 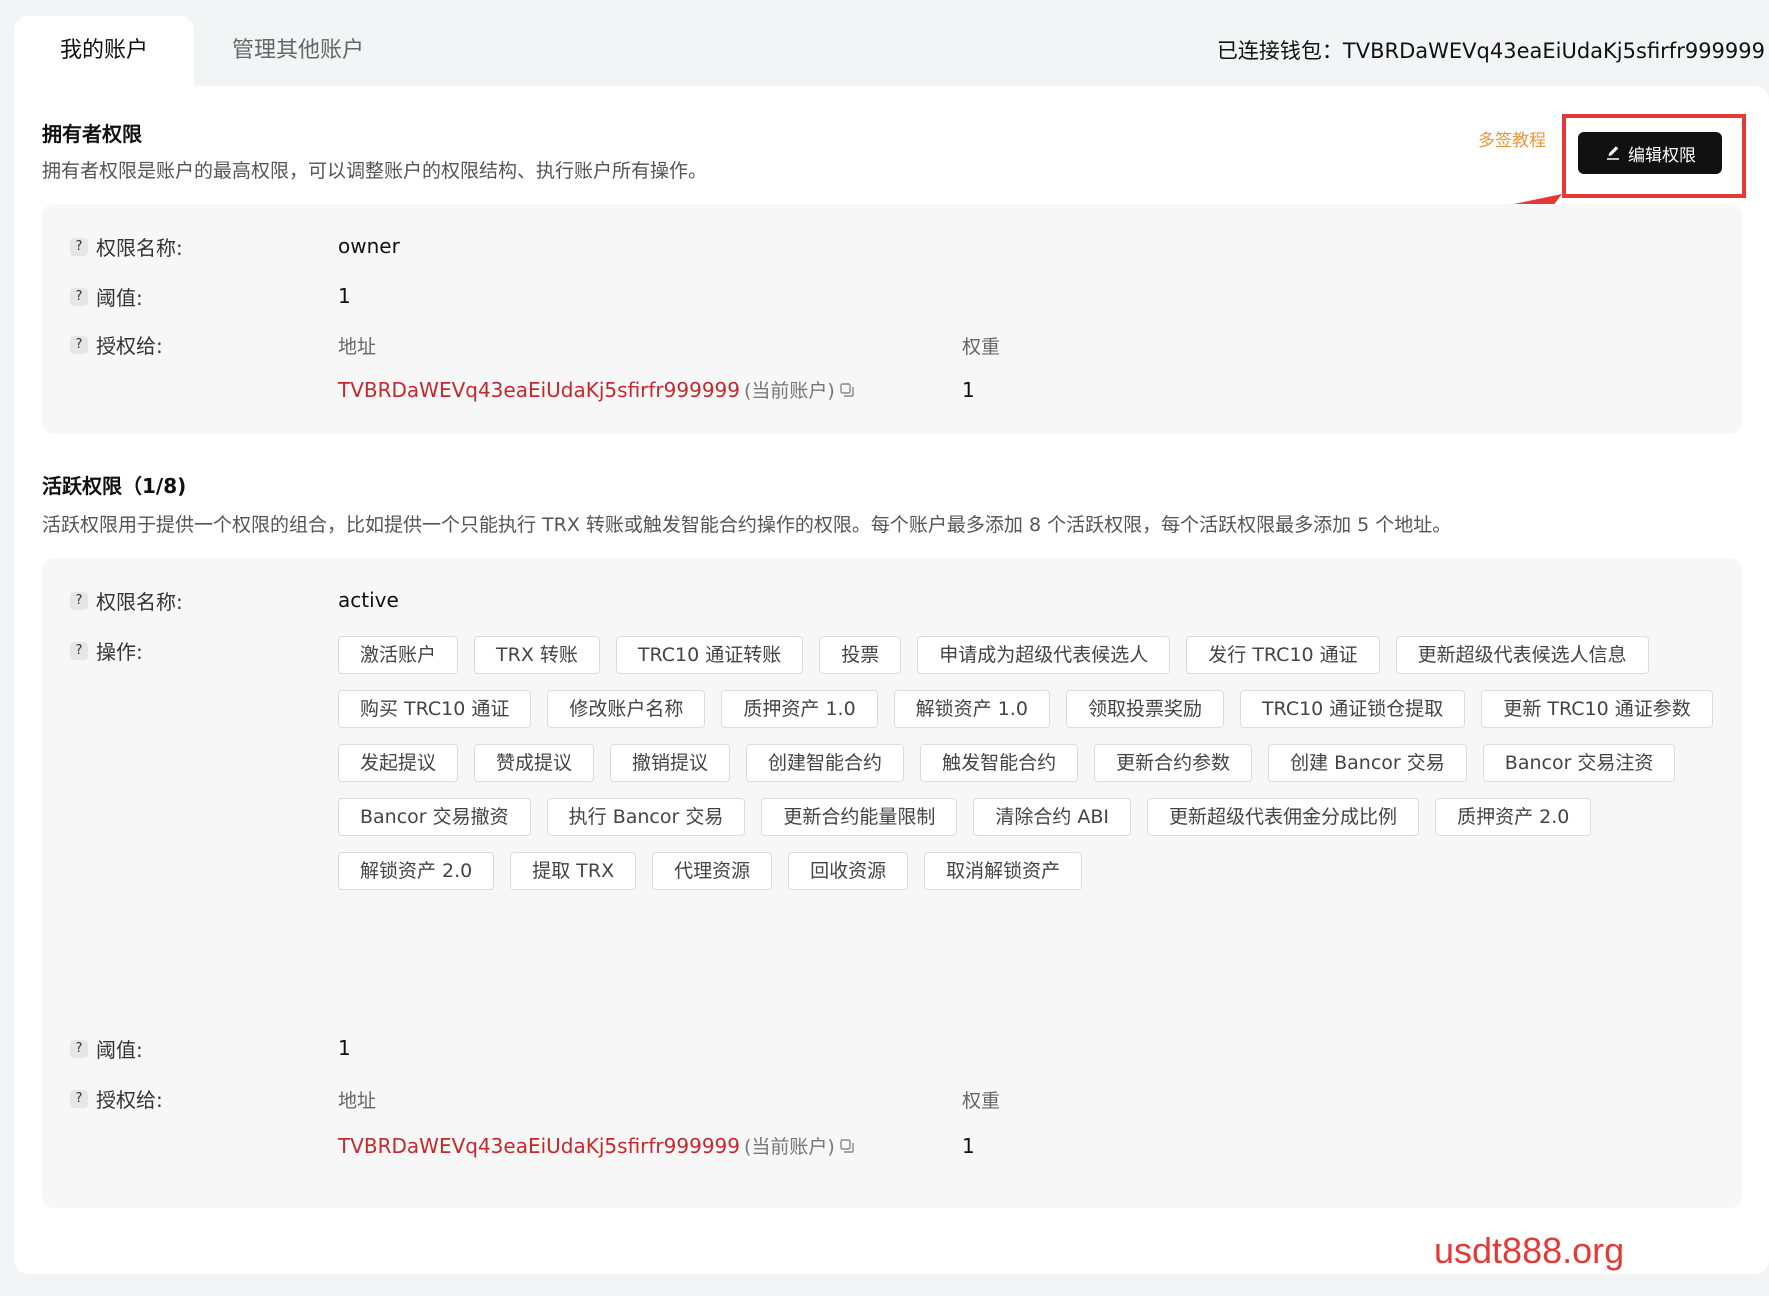 What do you see at coordinates (1052, 817) in the screenshot?
I see `operation-tag: 清除合约 ABI` at bounding box center [1052, 817].